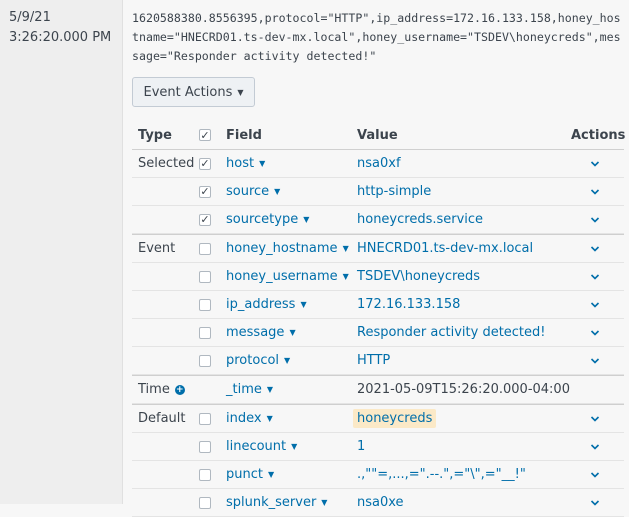 This screenshot has height=517, width=629. I want to click on value-header: Value, so click(377, 135).